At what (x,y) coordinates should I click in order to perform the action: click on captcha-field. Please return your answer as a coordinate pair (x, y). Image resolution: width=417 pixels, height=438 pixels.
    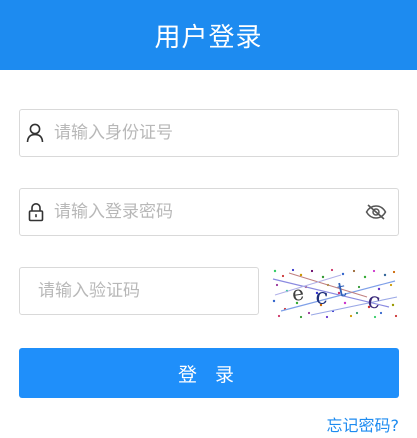
    Looking at the image, I should click on (141, 291).